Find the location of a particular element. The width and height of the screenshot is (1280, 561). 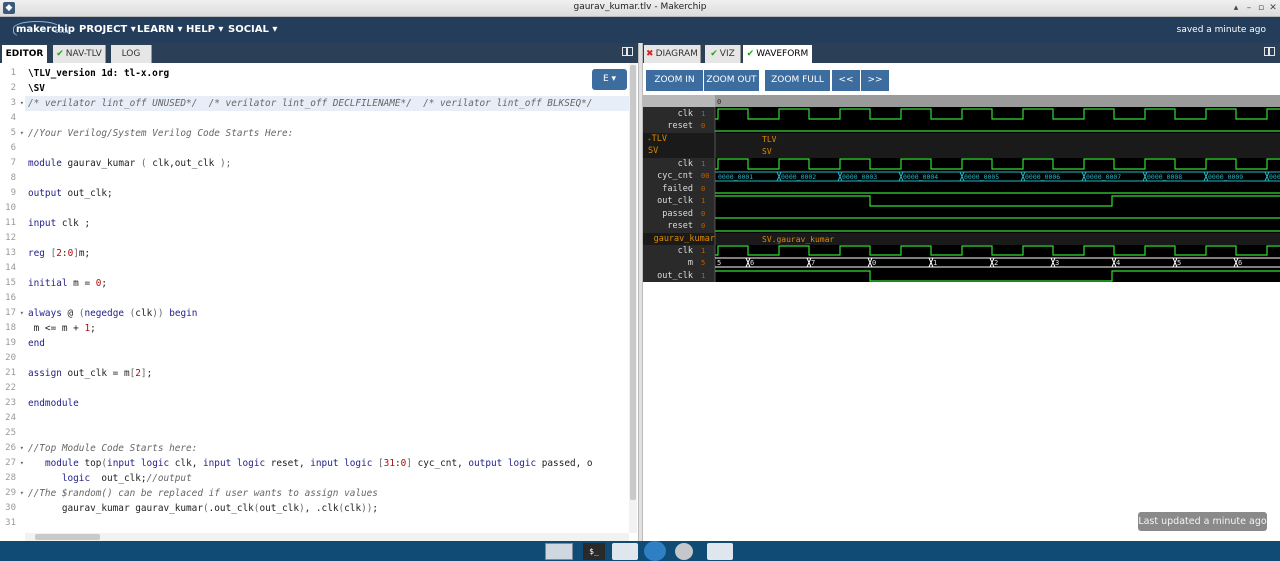

line-number: 27 ▾ is located at coordinates (12, 463).